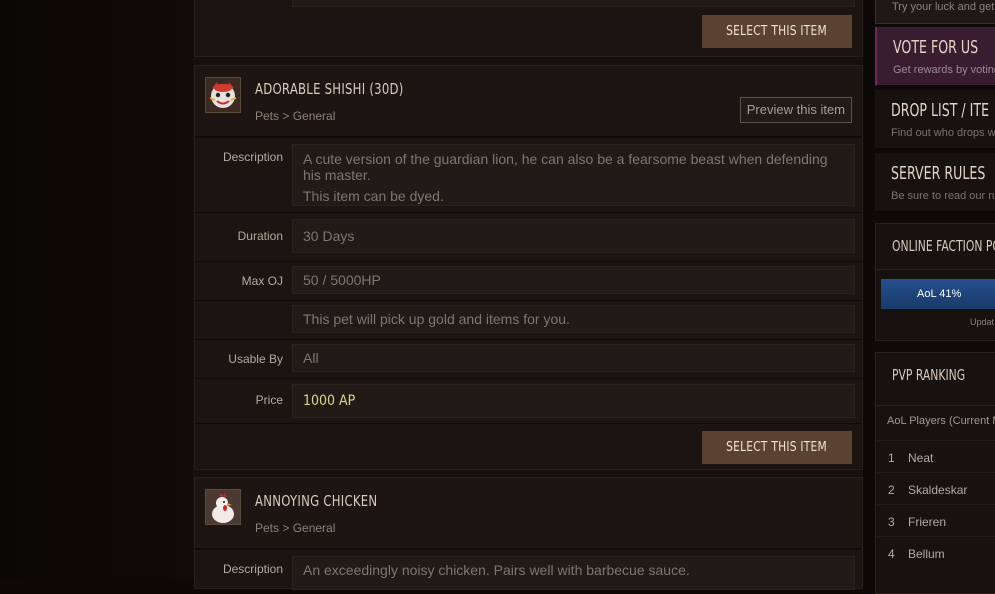 This screenshot has height=594, width=995. Describe the element at coordinates (262, 281) in the screenshot. I see `max-oj-label: Max OJ` at that location.